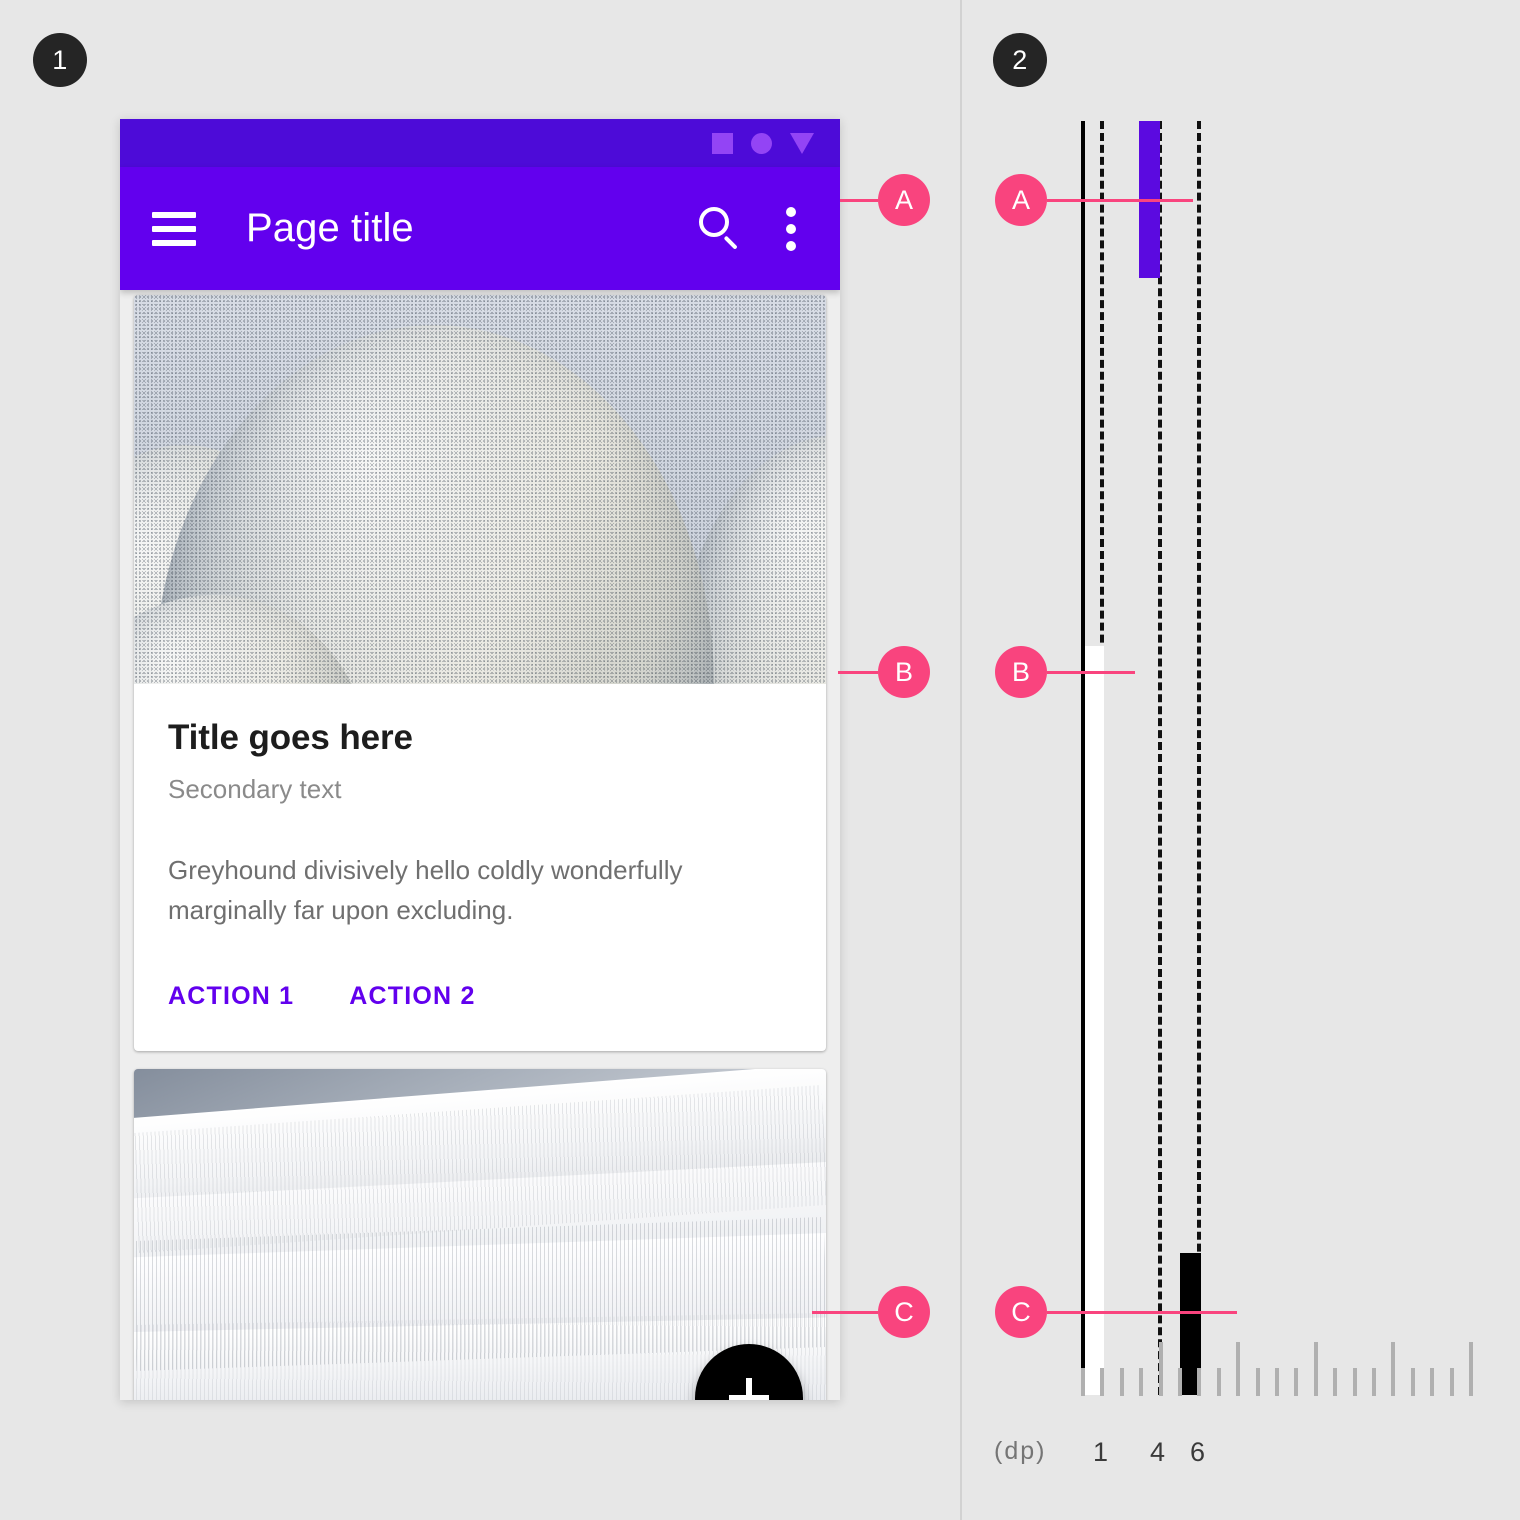 This screenshot has height=1520, width=1520. Describe the element at coordinates (330, 228) in the screenshot. I see `page-title: Page title` at that location.